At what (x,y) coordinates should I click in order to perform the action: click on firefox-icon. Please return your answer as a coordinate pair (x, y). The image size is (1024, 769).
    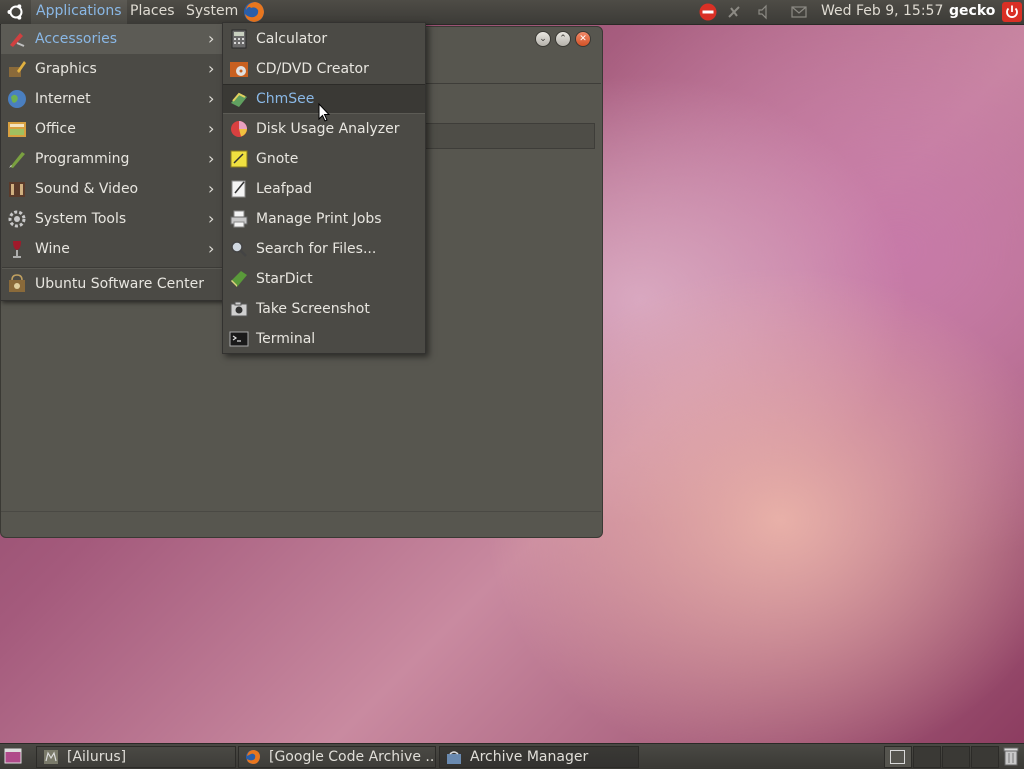
    Looking at the image, I should click on (253, 757).